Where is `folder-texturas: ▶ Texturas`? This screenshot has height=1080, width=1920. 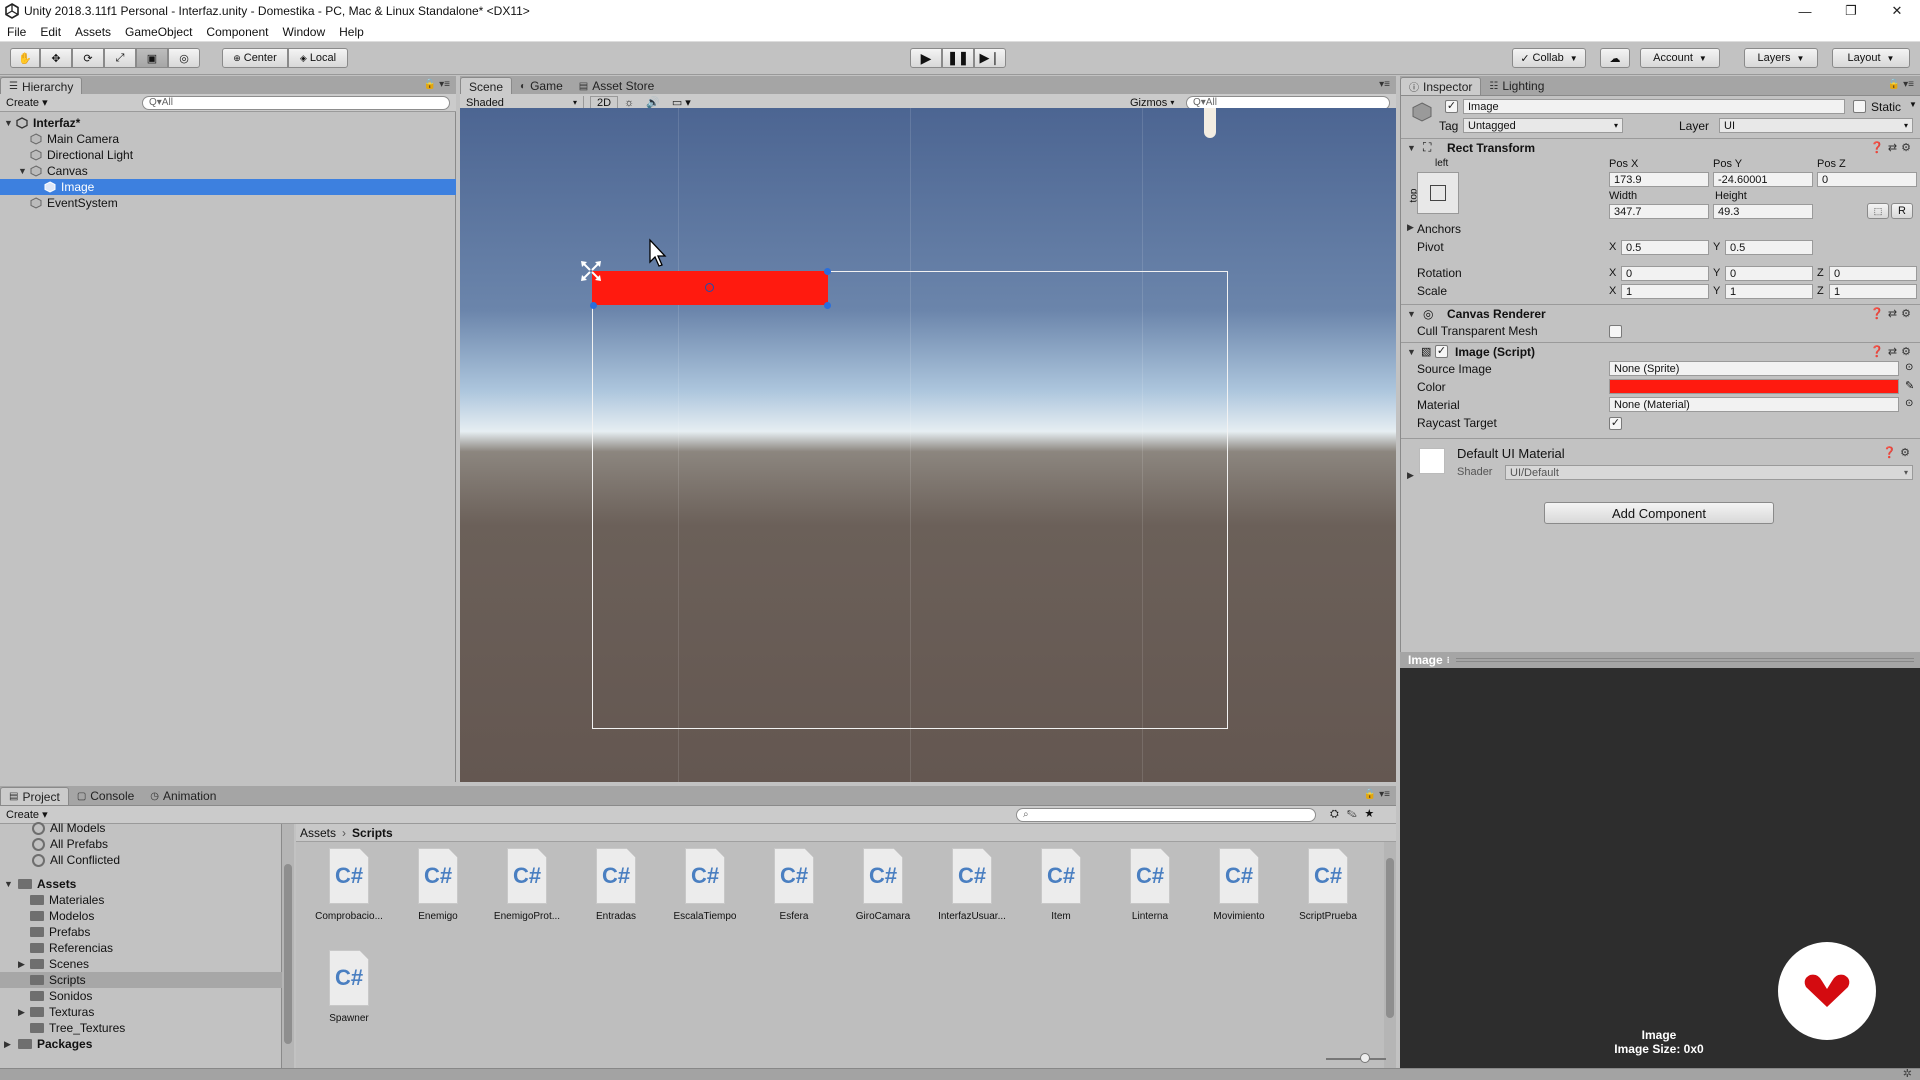 folder-texturas: ▶ Texturas is located at coordinates (141, 1012).